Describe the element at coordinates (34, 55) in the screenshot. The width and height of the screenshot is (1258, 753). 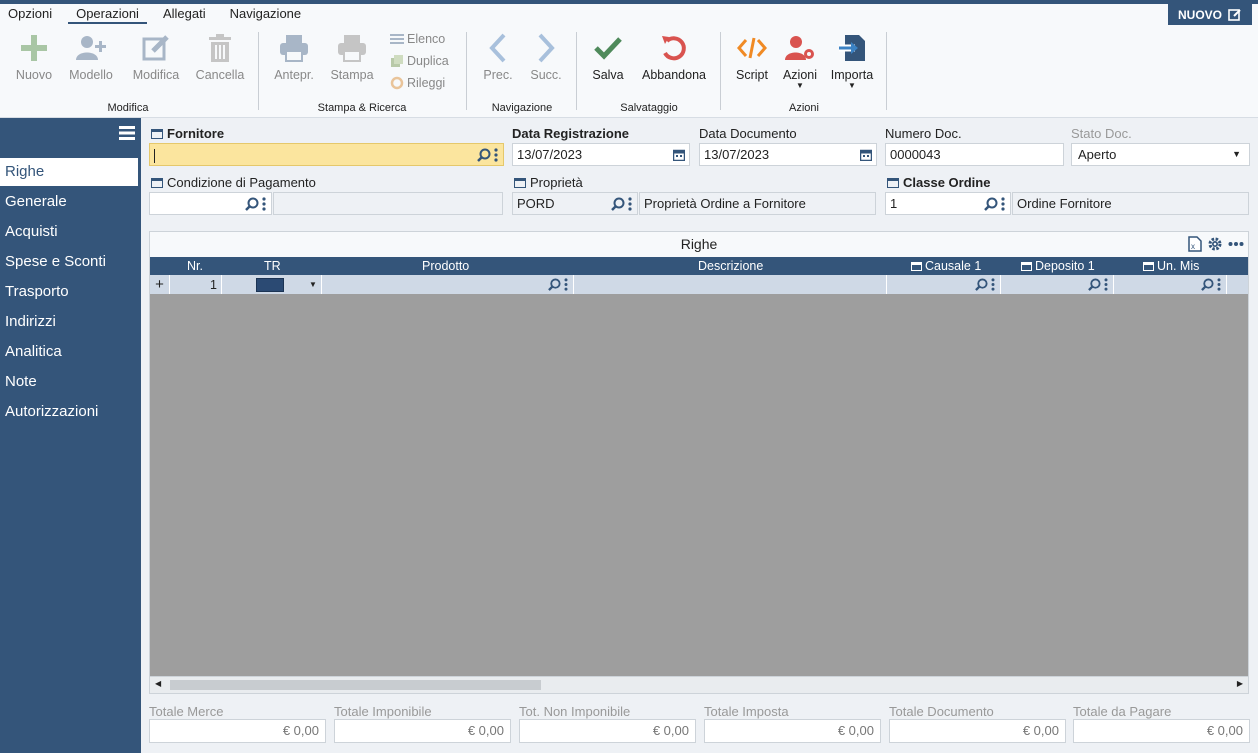
I see `nuovo-tool-button: Nuovo` at that location.